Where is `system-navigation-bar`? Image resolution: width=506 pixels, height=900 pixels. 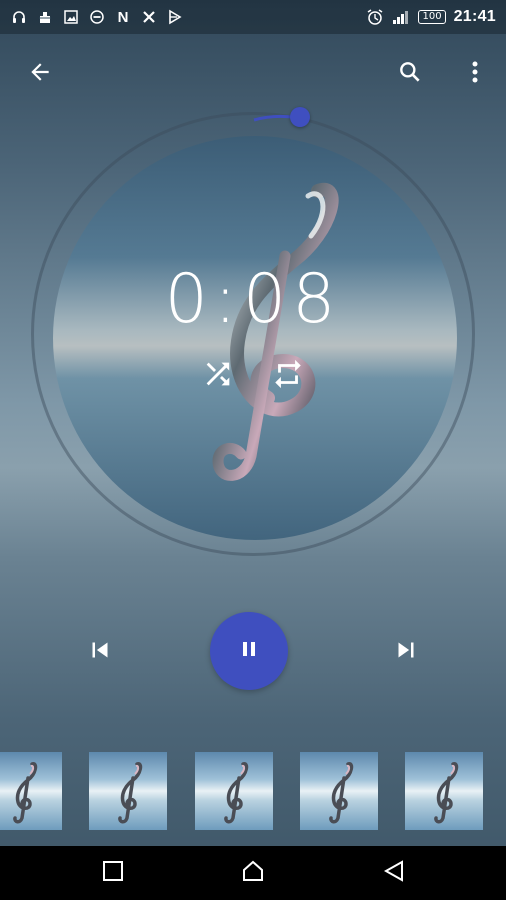 system-navigation-bar is located at coordinates (253, 873).